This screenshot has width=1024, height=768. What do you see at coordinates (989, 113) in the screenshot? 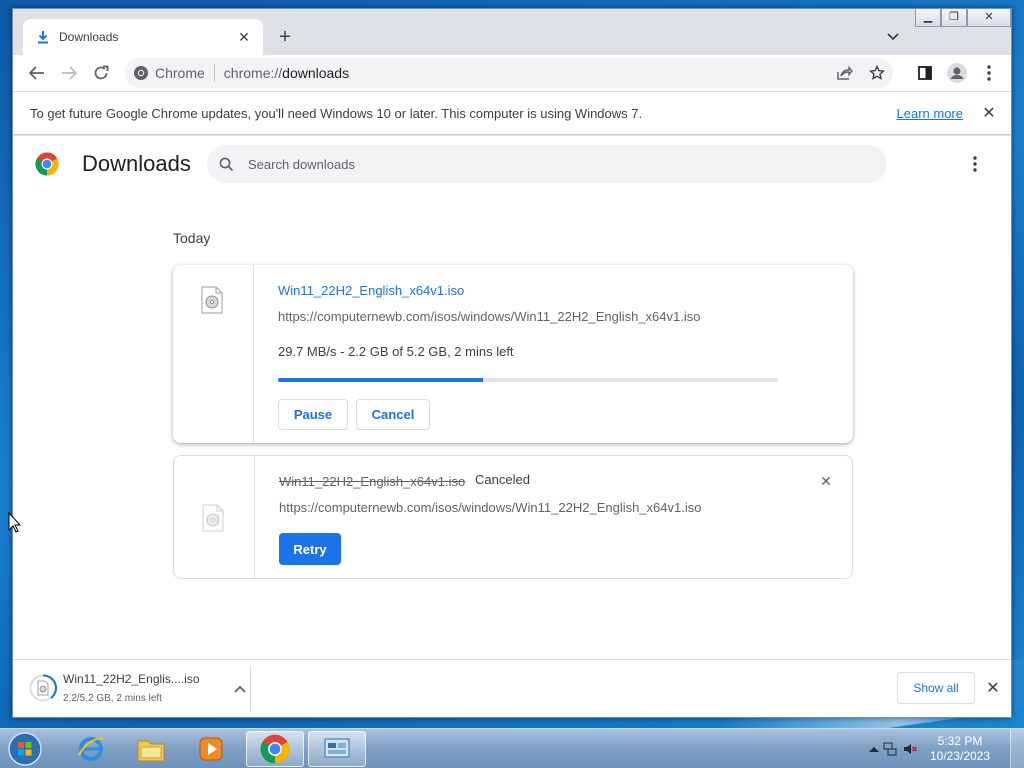
I see `infobar-close-icon: ✕` at bounding box center [989, 113].